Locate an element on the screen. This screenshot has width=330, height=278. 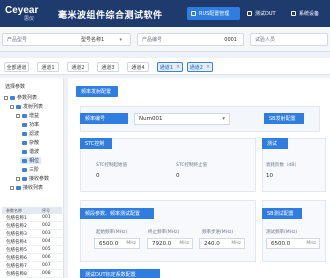
sb-emit-config-label: SB发射配置 is located at coordinates (284, 118).